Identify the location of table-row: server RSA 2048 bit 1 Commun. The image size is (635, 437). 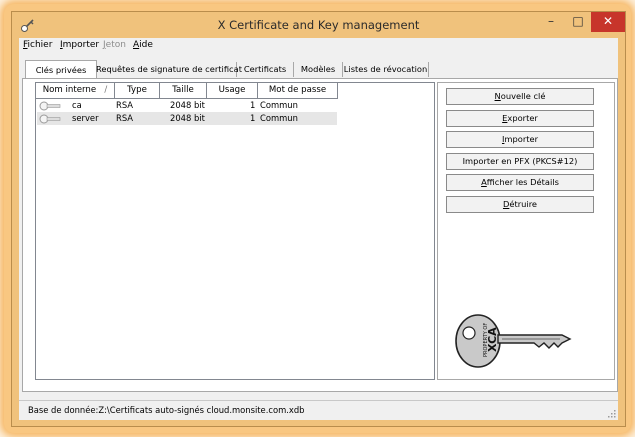
(187, 118).